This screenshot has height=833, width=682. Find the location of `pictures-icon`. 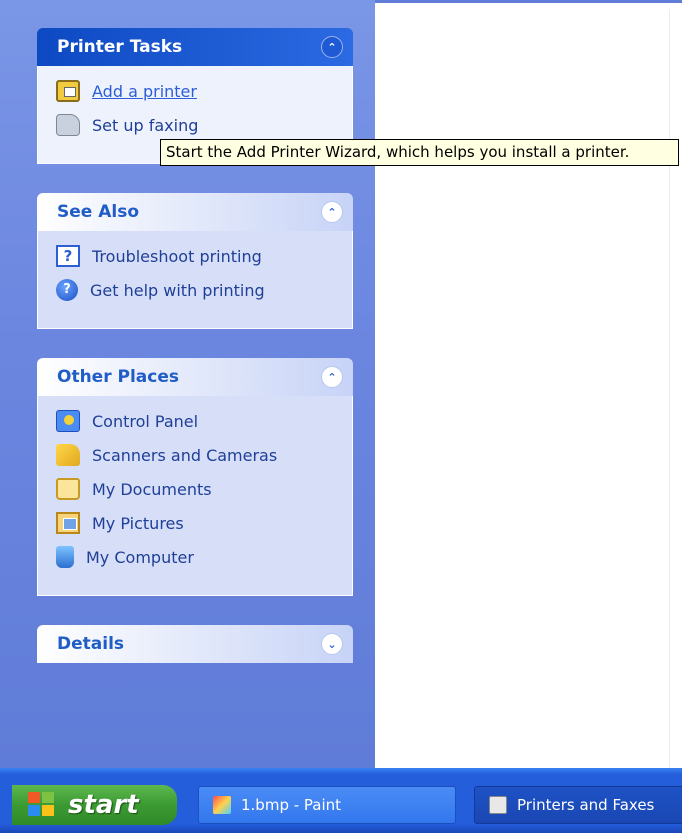

pictures-icon is located at coordinates (68, 523).